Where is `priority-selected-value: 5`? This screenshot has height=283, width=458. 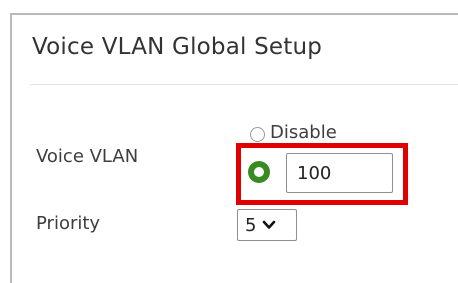
priority-selected-value: 5 is located at coordinates (251, 225).